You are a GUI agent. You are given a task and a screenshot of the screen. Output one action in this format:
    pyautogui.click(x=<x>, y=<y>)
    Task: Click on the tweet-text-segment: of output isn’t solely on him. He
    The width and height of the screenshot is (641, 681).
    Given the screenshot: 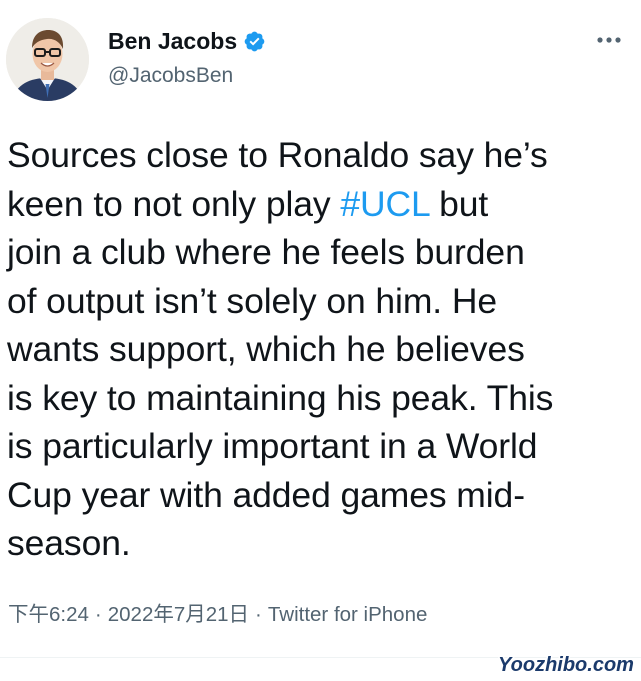 What is the action you would take?
    pyautogui.click(x=252, y=300)
    